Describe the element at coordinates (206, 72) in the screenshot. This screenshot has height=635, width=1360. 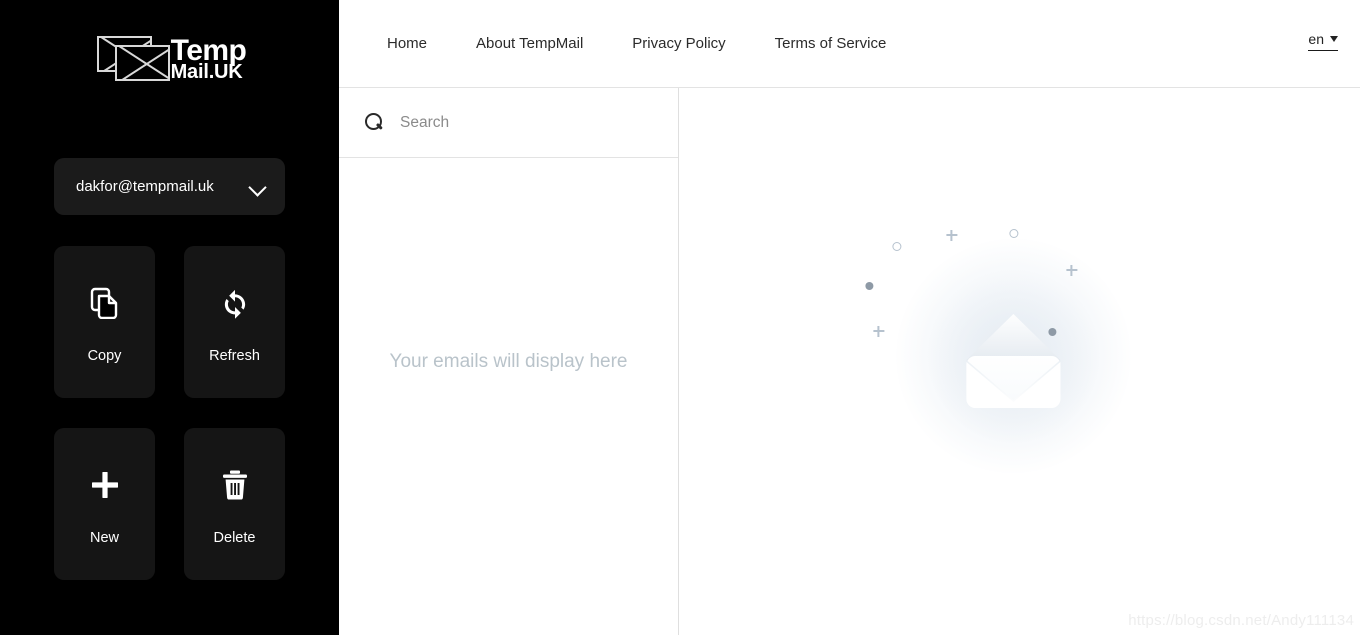
I see `logo-line-2: Mail.UK` at that location.